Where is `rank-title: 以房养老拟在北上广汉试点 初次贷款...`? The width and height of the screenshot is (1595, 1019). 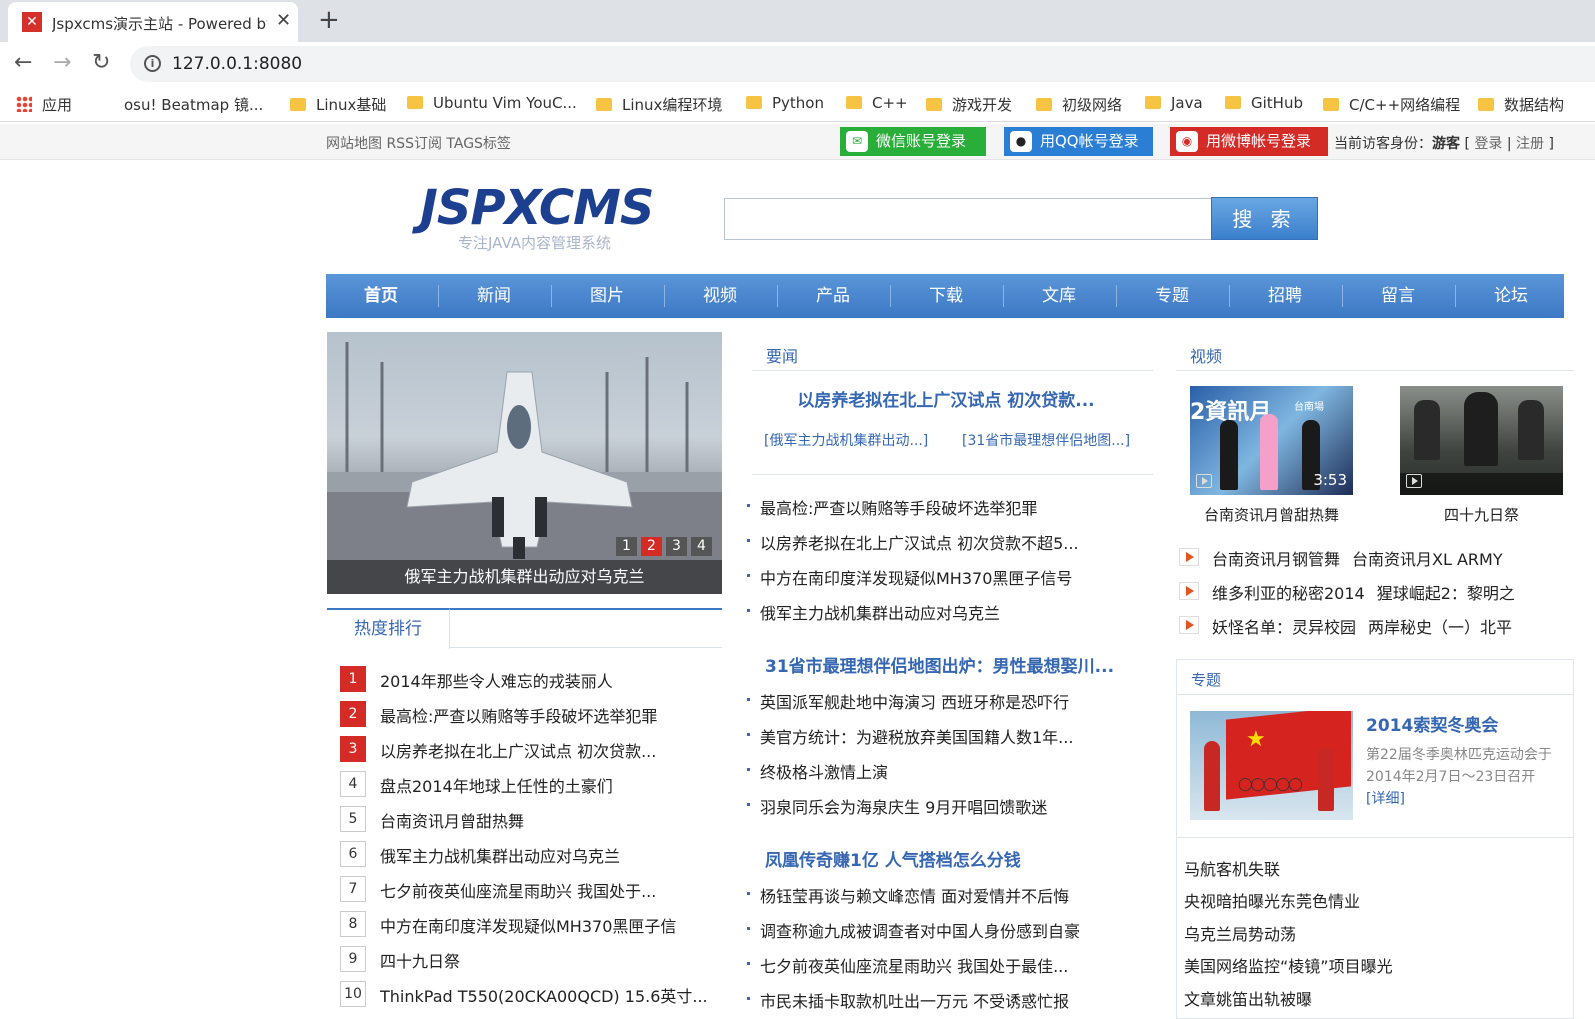
rank-title: 以房养老拟在北上广汉试点 初次贷款... is located at coordinates (518, 750).